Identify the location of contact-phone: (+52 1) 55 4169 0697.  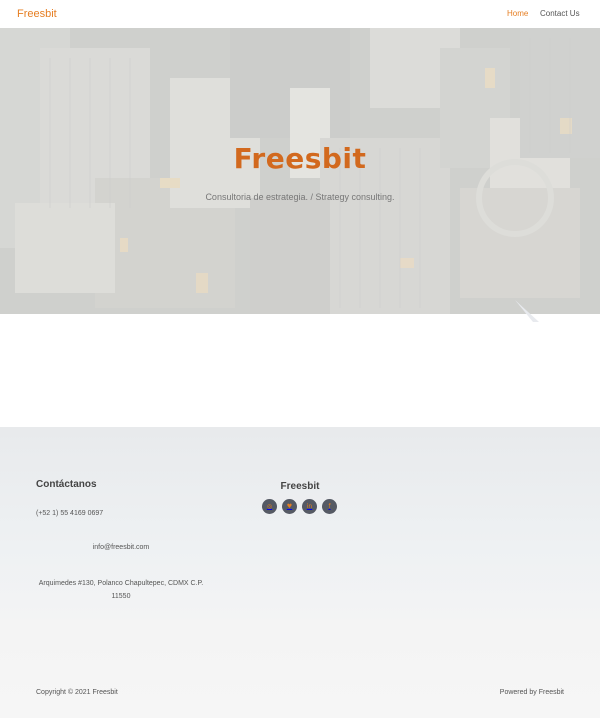
(70, 513).